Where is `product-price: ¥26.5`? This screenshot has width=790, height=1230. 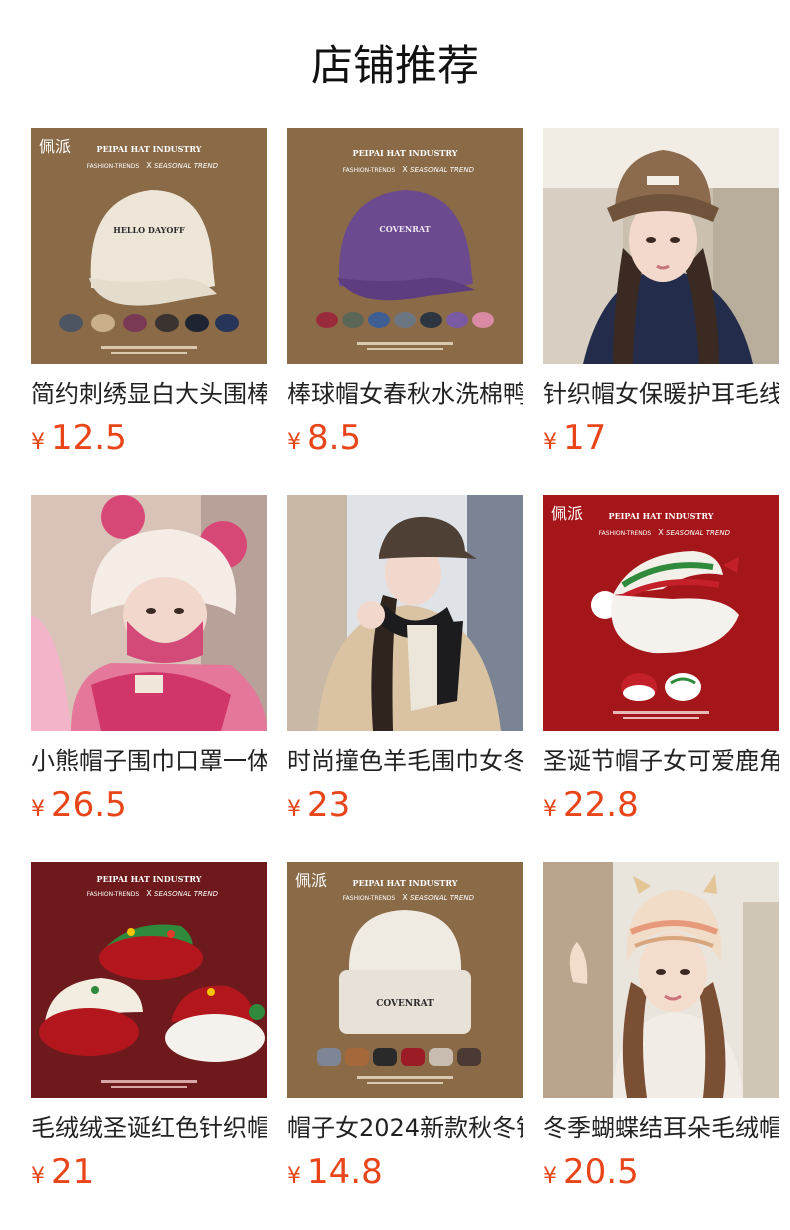
product-price: ¥26.5 is located at coordinates (149, 805).